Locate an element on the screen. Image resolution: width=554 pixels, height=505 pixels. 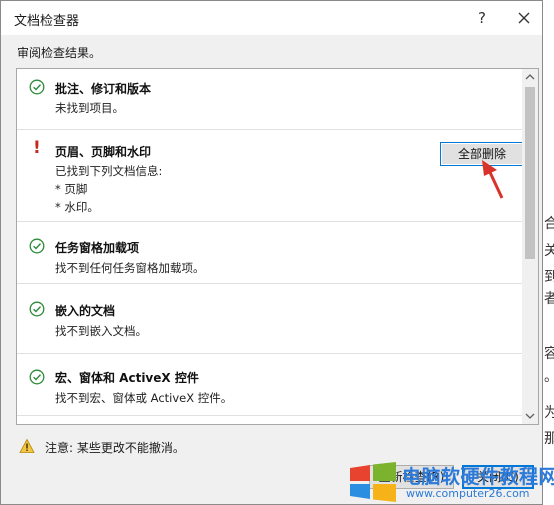
windows-logo-icon is located at coordinates (373, 482).